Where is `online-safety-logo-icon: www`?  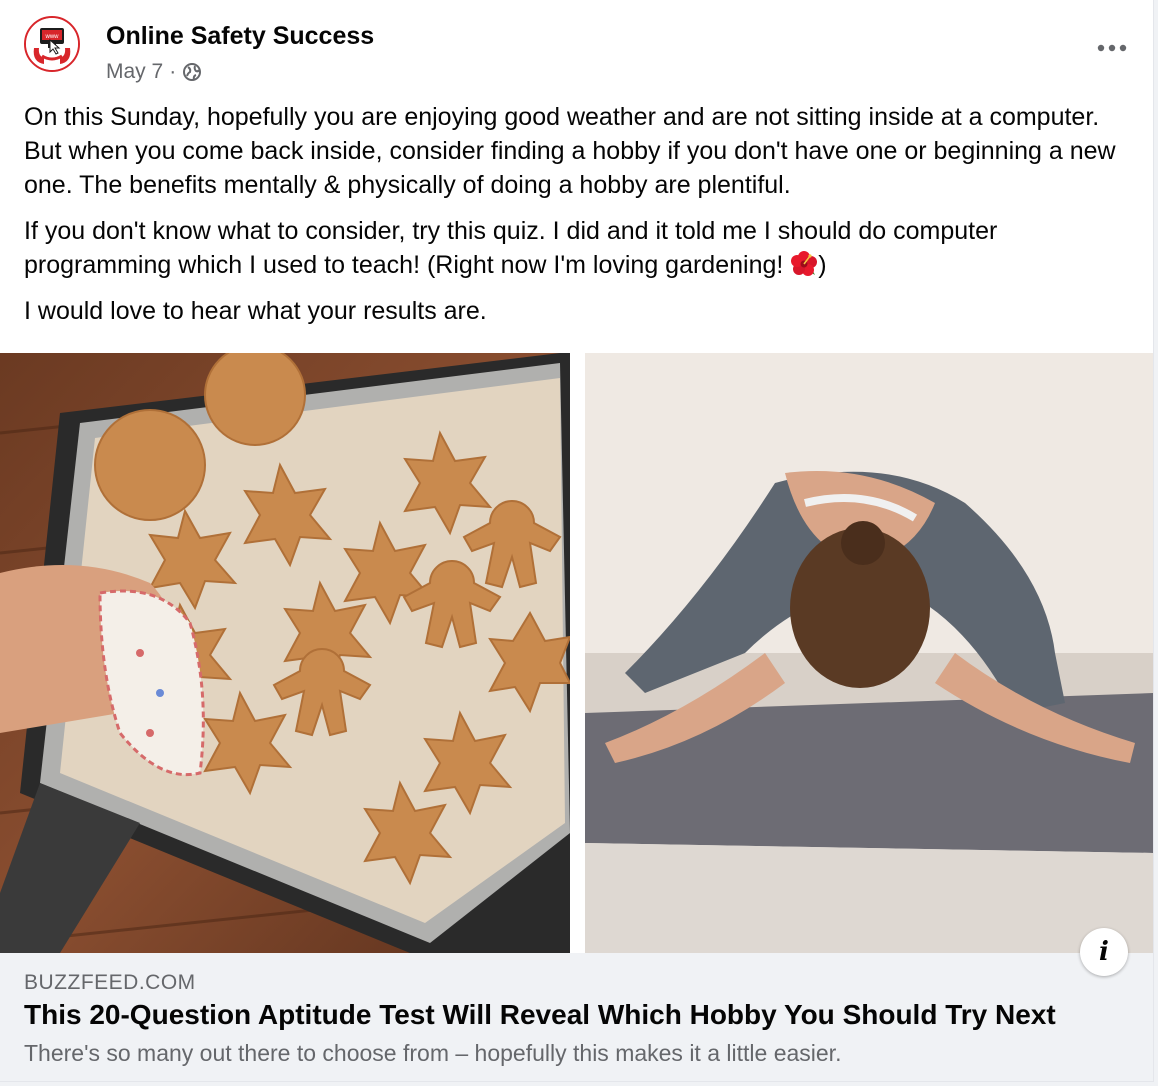
online-safety-logo-icon: www is located at coordinates (52, 44).